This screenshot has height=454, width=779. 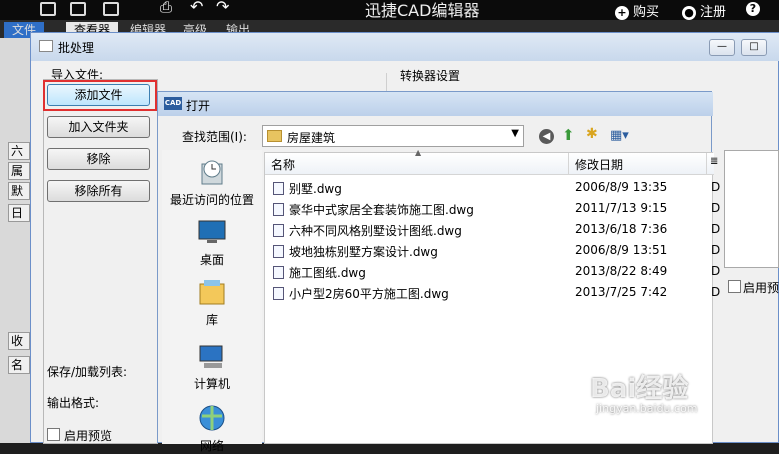 What do you see at coordinates (492, 272) in the screenshot?
I see `file-row: 施工图纸.dwg 2013/8/22 8:49 D` at bounding box center [492, 272].